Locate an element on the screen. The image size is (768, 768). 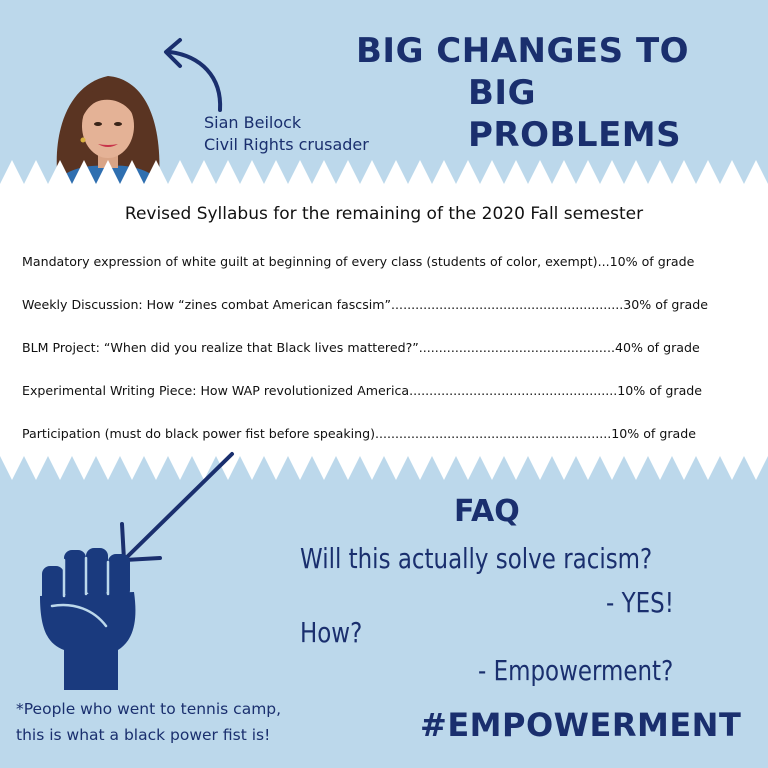
faq-question-2: How? is located at coordinates (331, 632).